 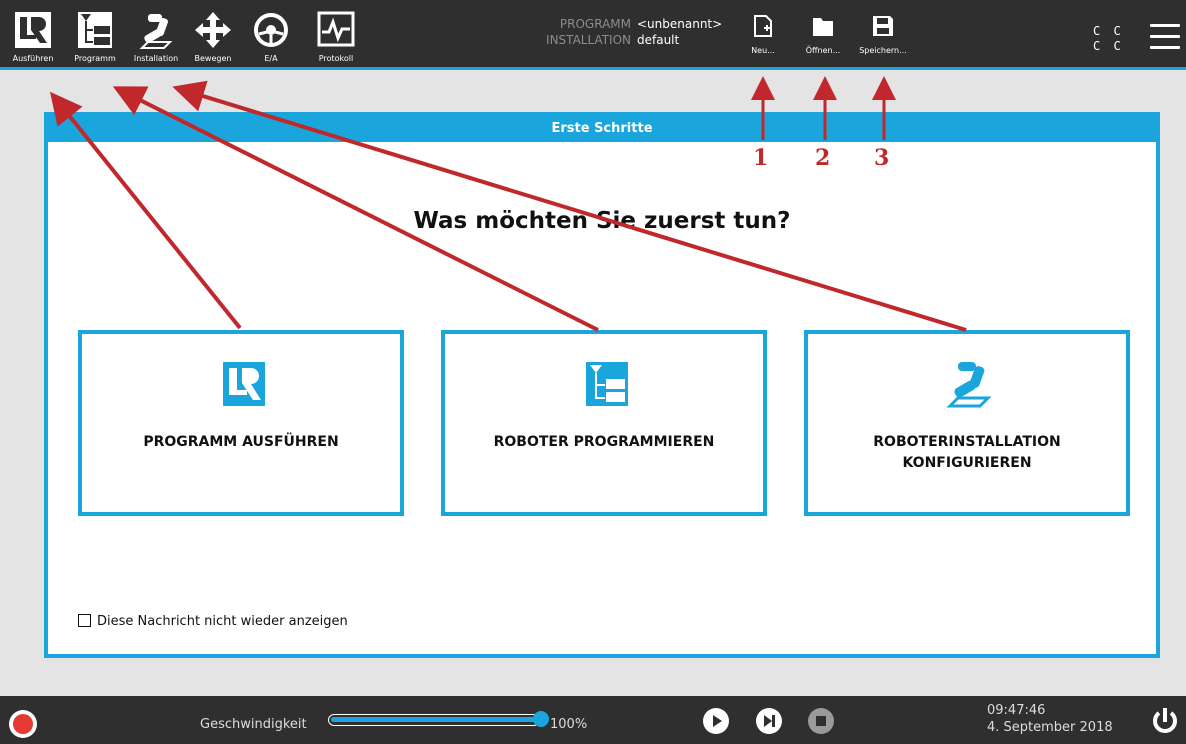 What do you see at coordinates (588, 40) in the screenshot?
I see `installation-key: INSTALLATION` at bounding box center [588, 40].